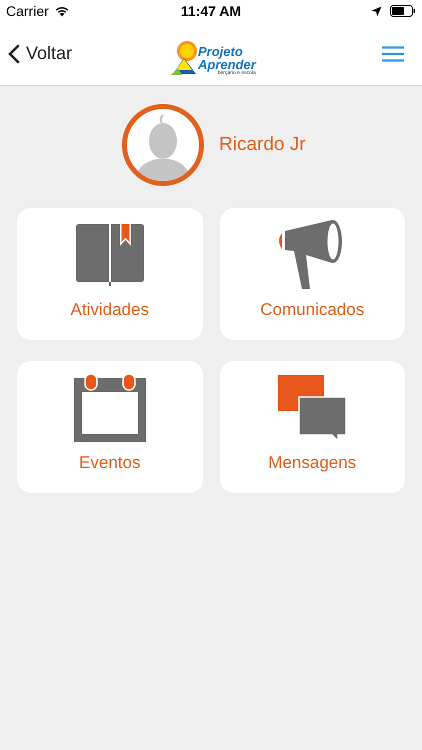 The width and height of the screenshot is (422, 750). What do you see at coordinates (40, 53) in the screenshot?
I see `back-button: Voltar` at bounding box center [40, 53].